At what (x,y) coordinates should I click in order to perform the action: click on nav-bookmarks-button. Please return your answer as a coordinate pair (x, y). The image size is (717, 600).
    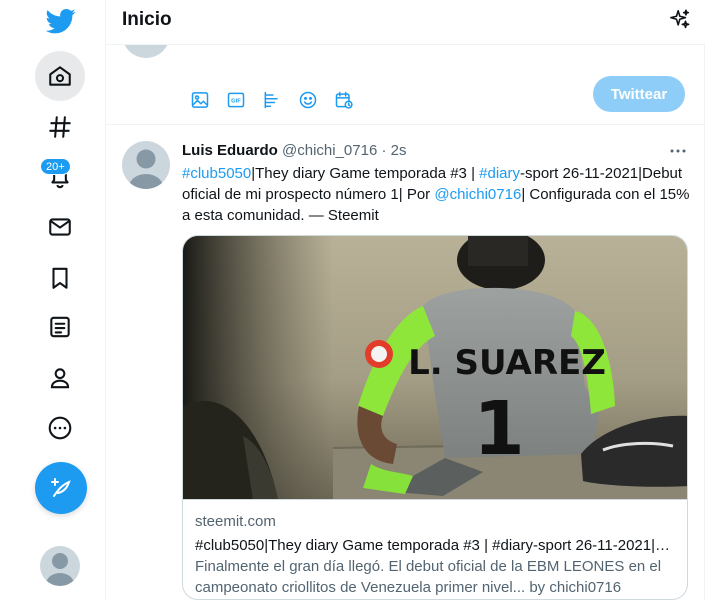
    Looking at the image, I should click on (60, 278).